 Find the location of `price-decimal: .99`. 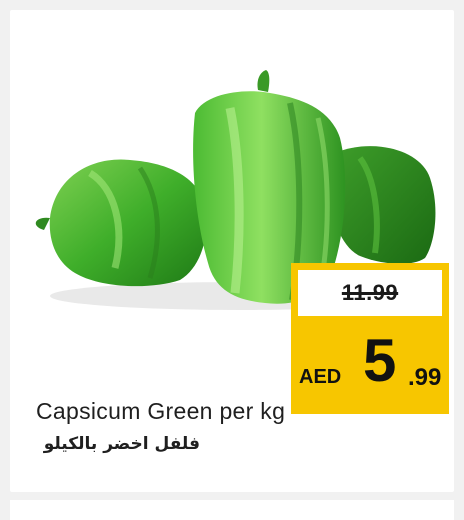

price-decimal: .99 is located at coordinates (425, 377).